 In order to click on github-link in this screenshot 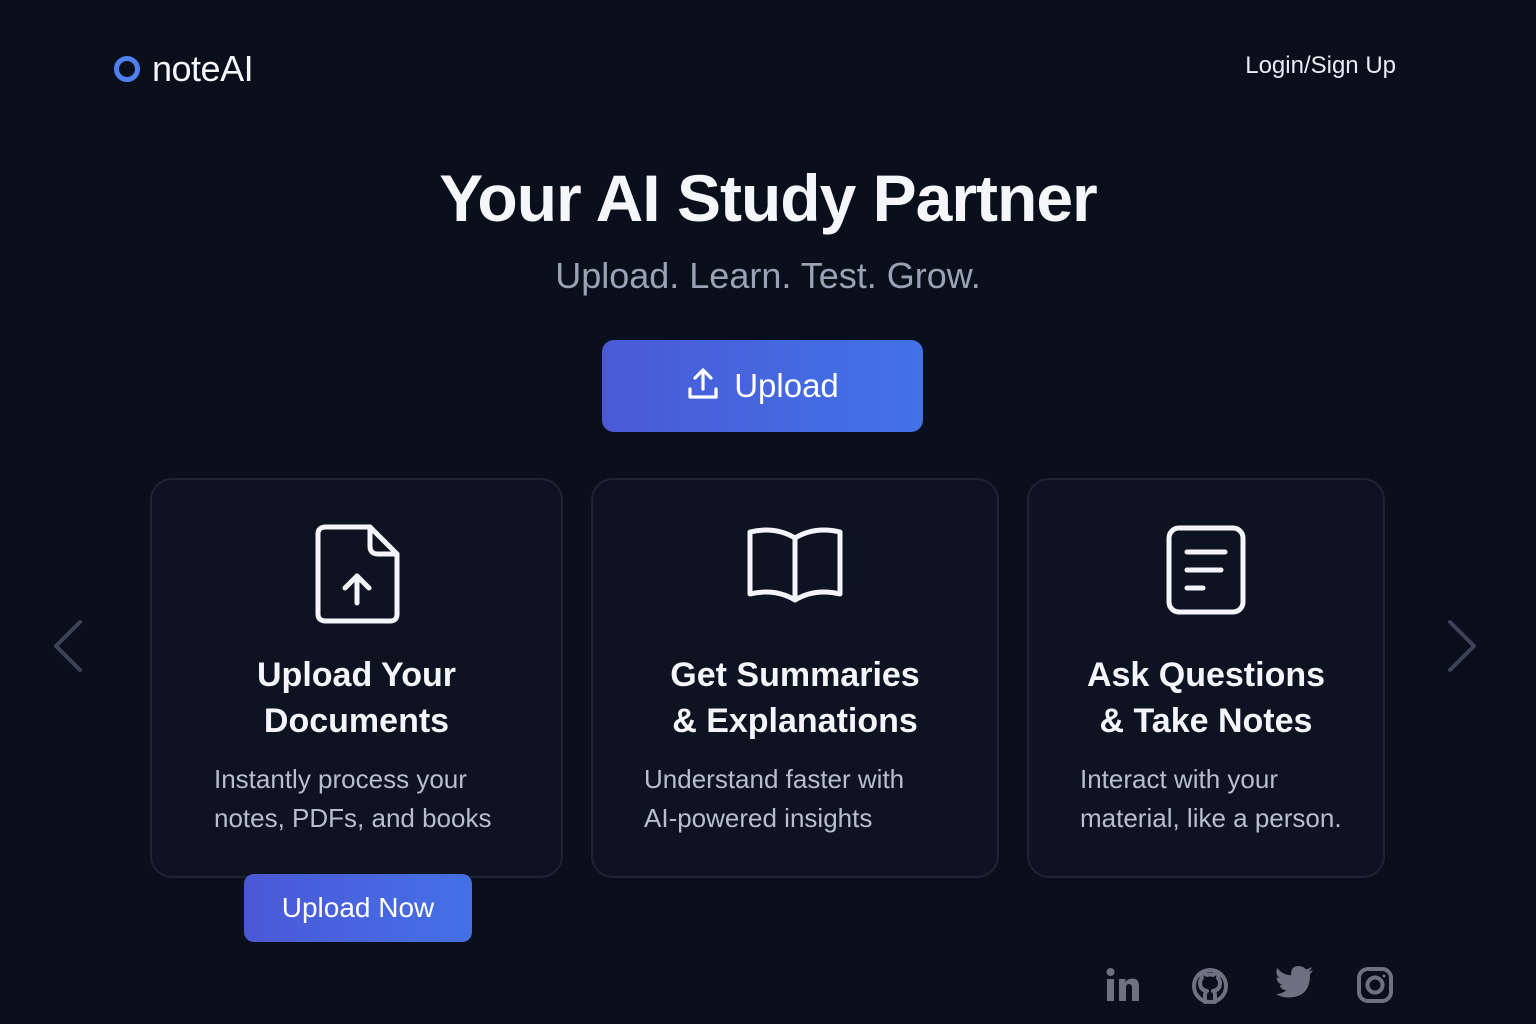, I will do `click(1210, 986)`.